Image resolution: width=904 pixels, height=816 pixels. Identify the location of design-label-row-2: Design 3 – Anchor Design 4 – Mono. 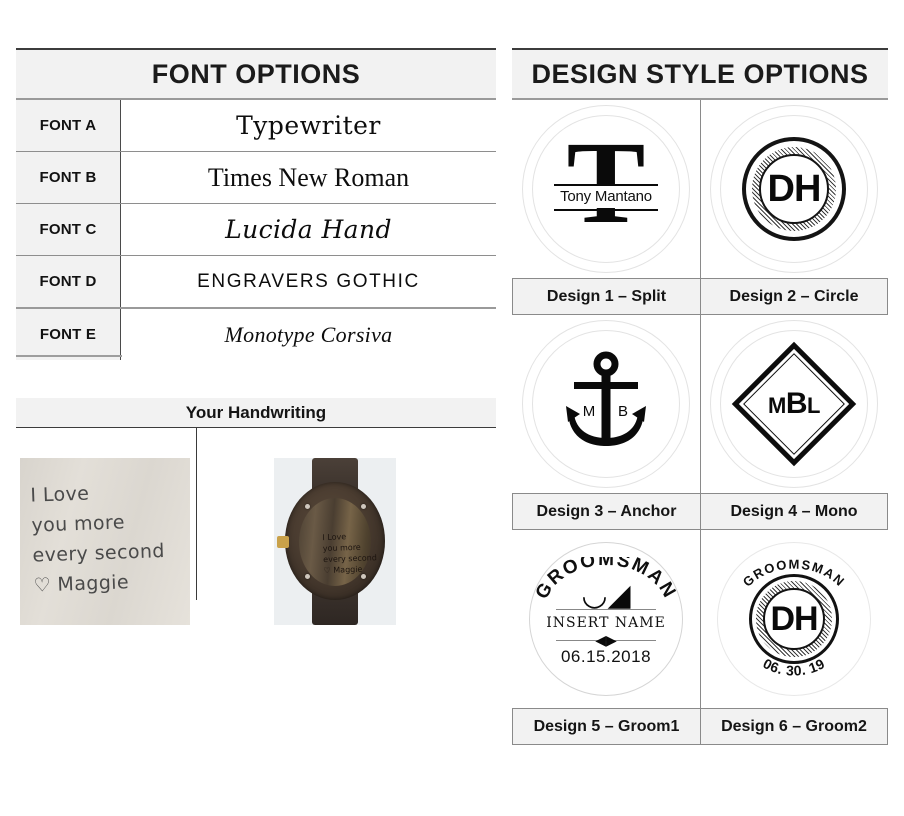
(700, 511).